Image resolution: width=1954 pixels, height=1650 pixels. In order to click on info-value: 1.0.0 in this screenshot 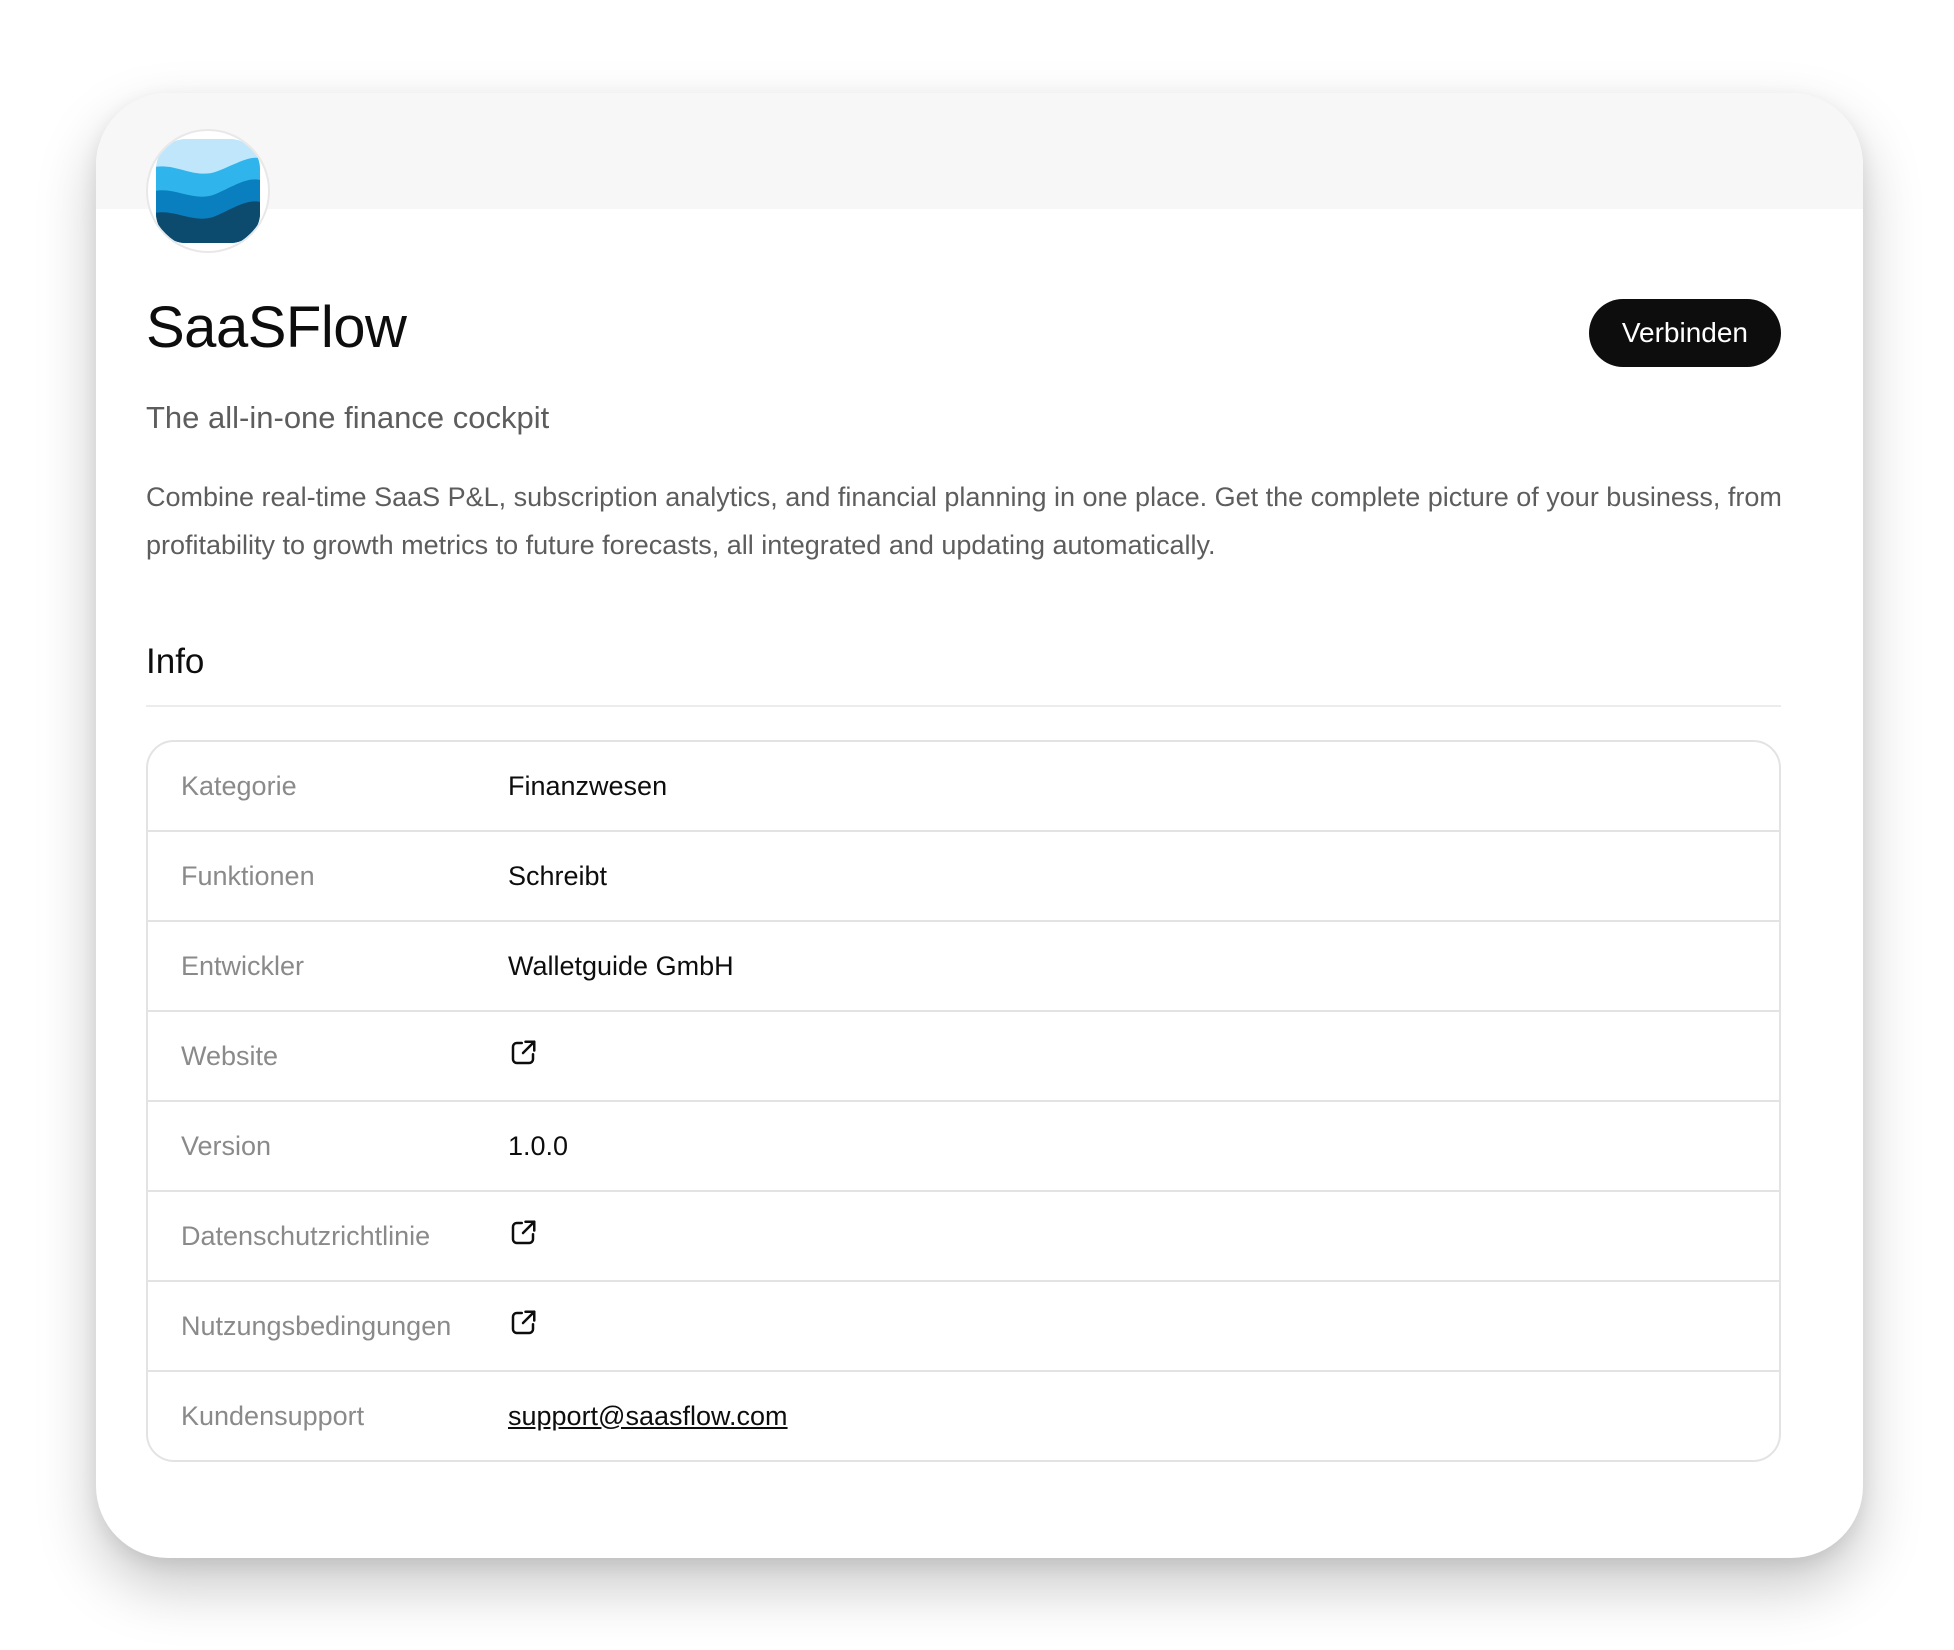, I will do `click(538, 1145)`.